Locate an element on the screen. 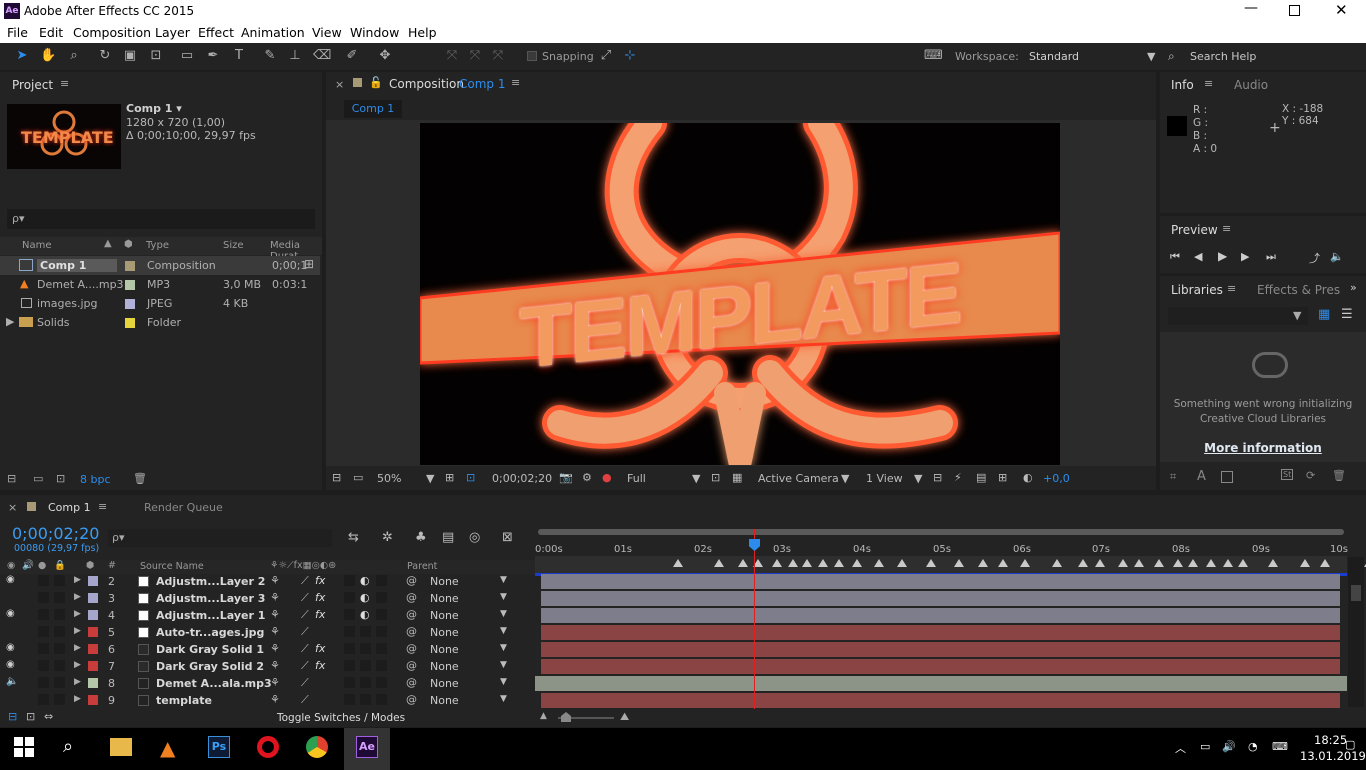 The width and height of the screenshot is (1366, 770). mute-audio-icon: 🔈 is located at coordinates (1337, 256).